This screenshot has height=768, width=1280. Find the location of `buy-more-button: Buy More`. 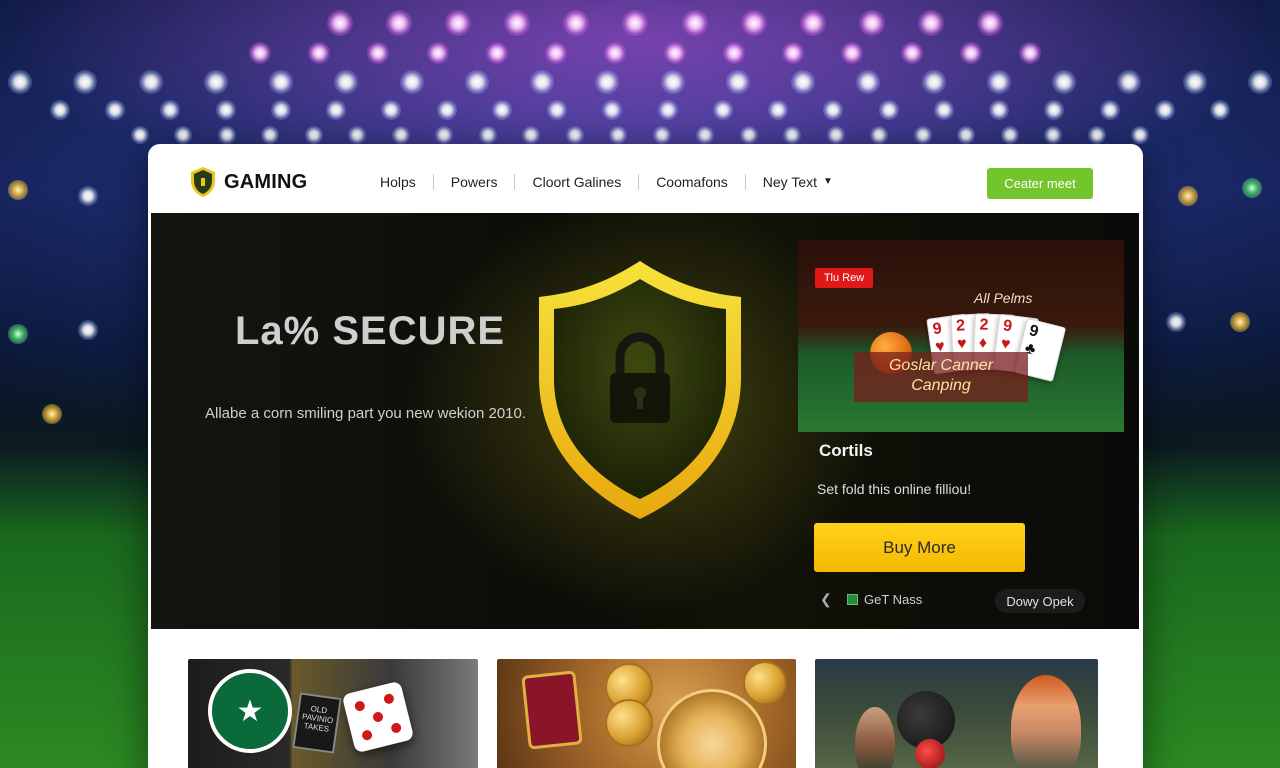

buy-more-button: Buy More is located at coordinates (919, 547).